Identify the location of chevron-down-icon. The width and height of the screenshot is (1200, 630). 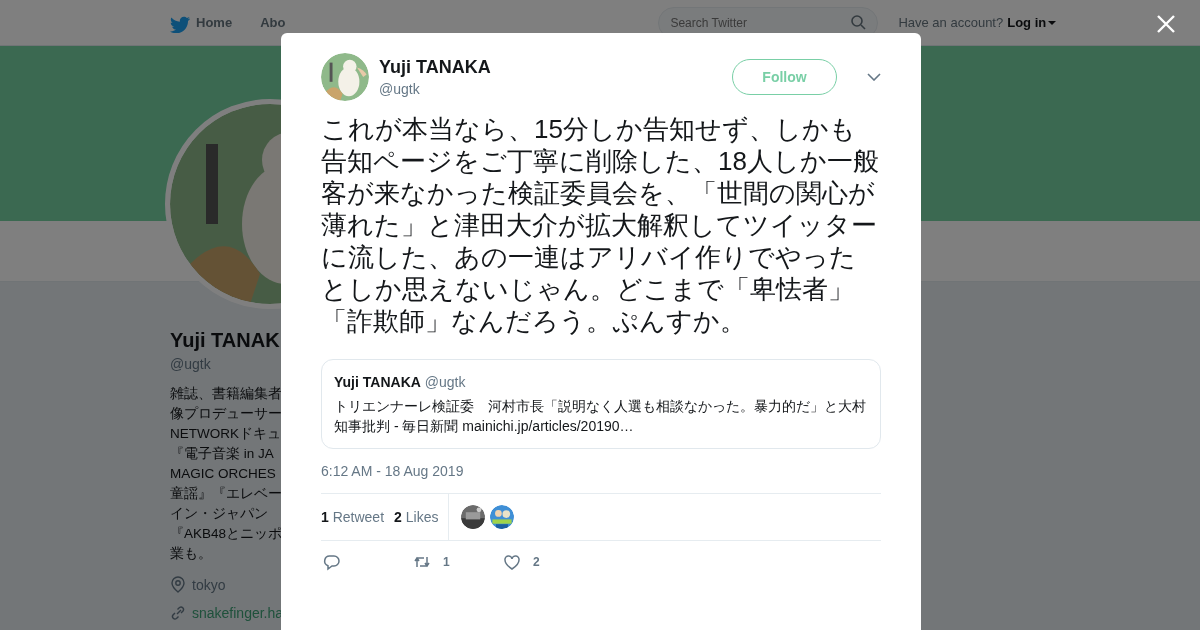
(874, 77).